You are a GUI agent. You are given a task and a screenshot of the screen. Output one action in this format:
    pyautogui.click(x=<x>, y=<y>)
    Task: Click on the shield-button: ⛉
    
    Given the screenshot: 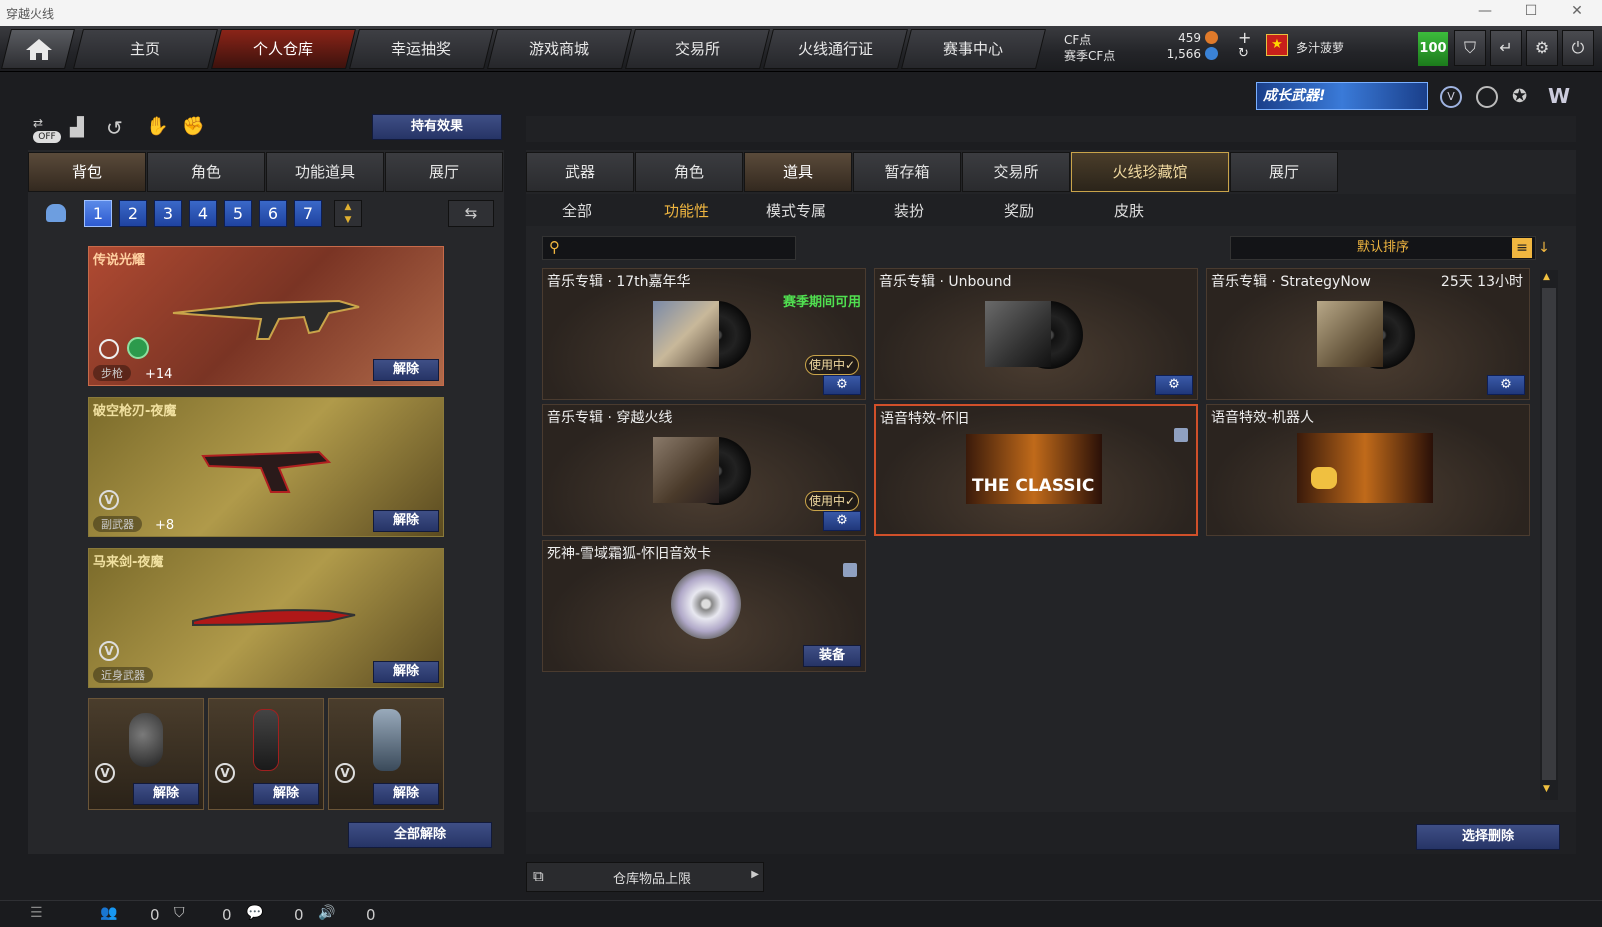 What is the action you would take?
    pyautogui.click(x=1470, y=48)
    